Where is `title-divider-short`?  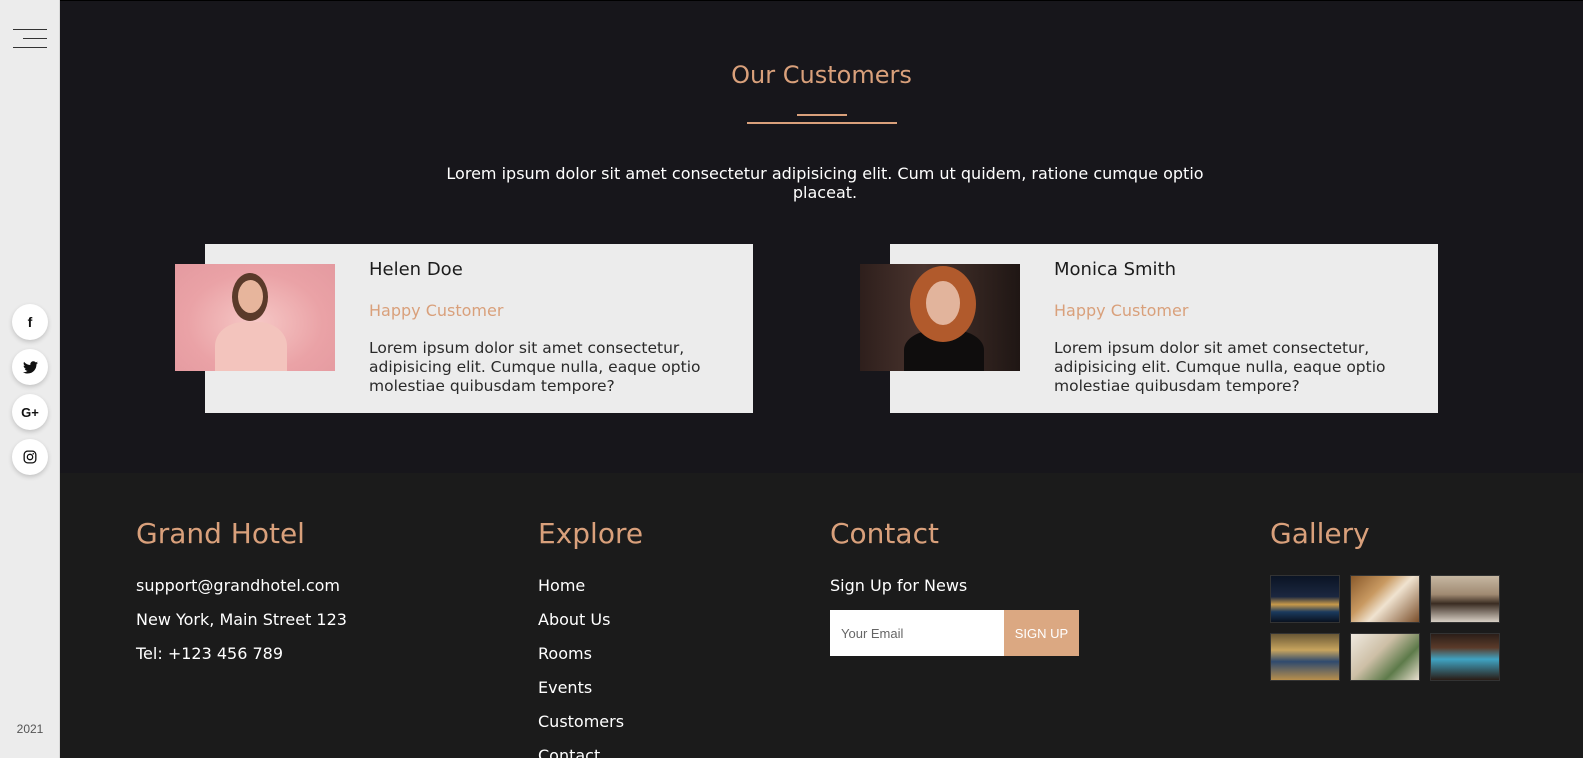 title-divider-short is located at coordinates (822, 115).